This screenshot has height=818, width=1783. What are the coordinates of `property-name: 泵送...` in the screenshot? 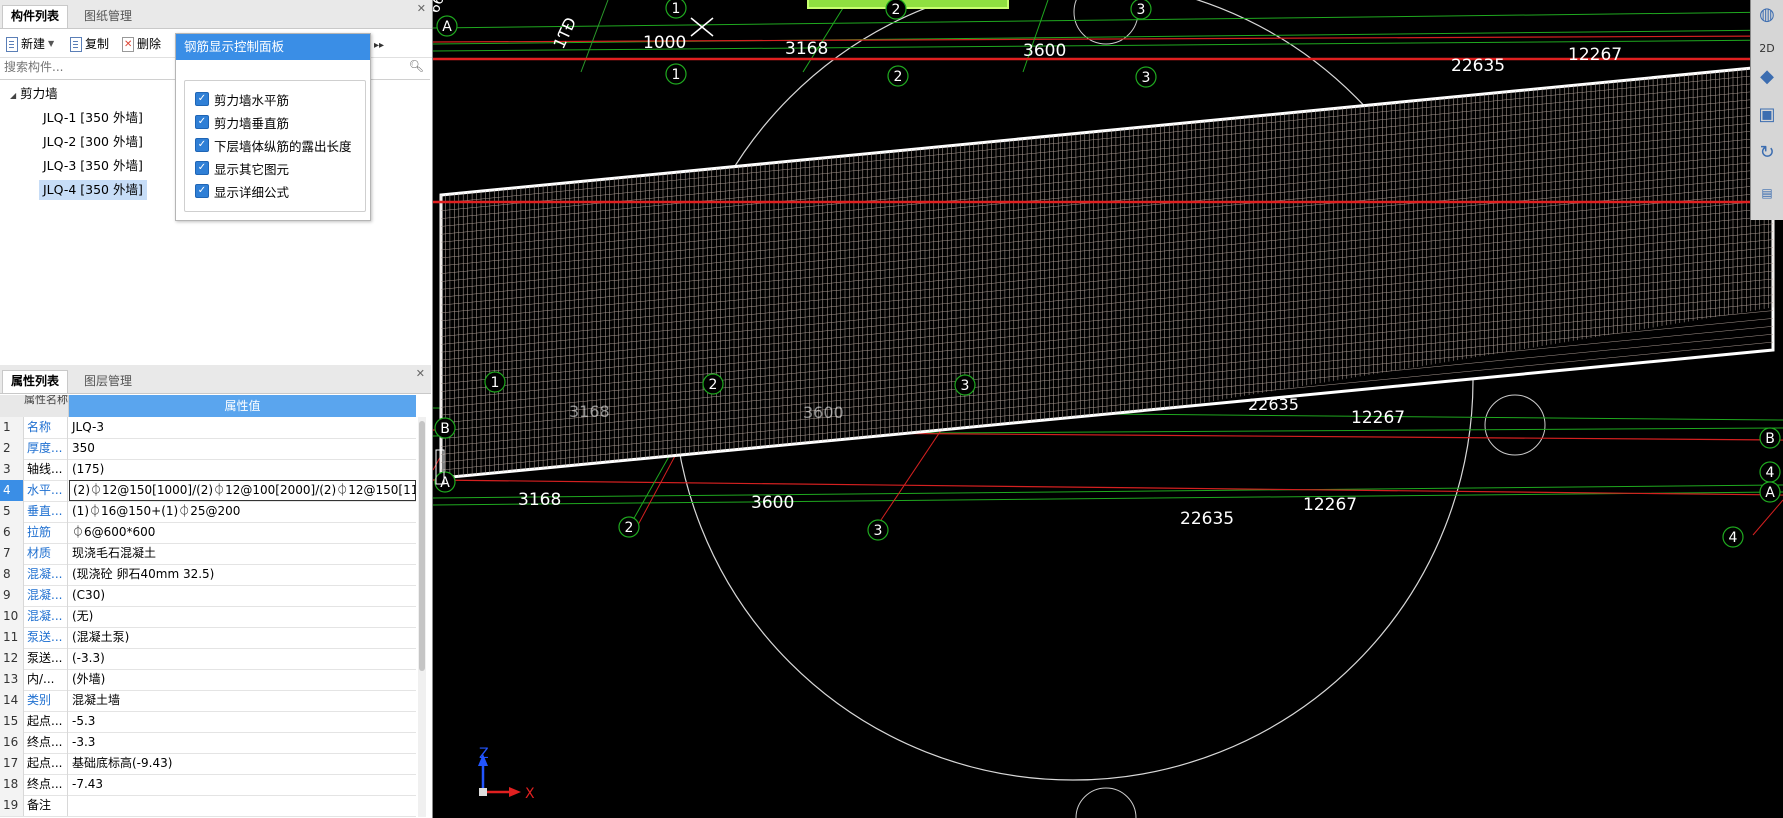 It's located at (46, 637).